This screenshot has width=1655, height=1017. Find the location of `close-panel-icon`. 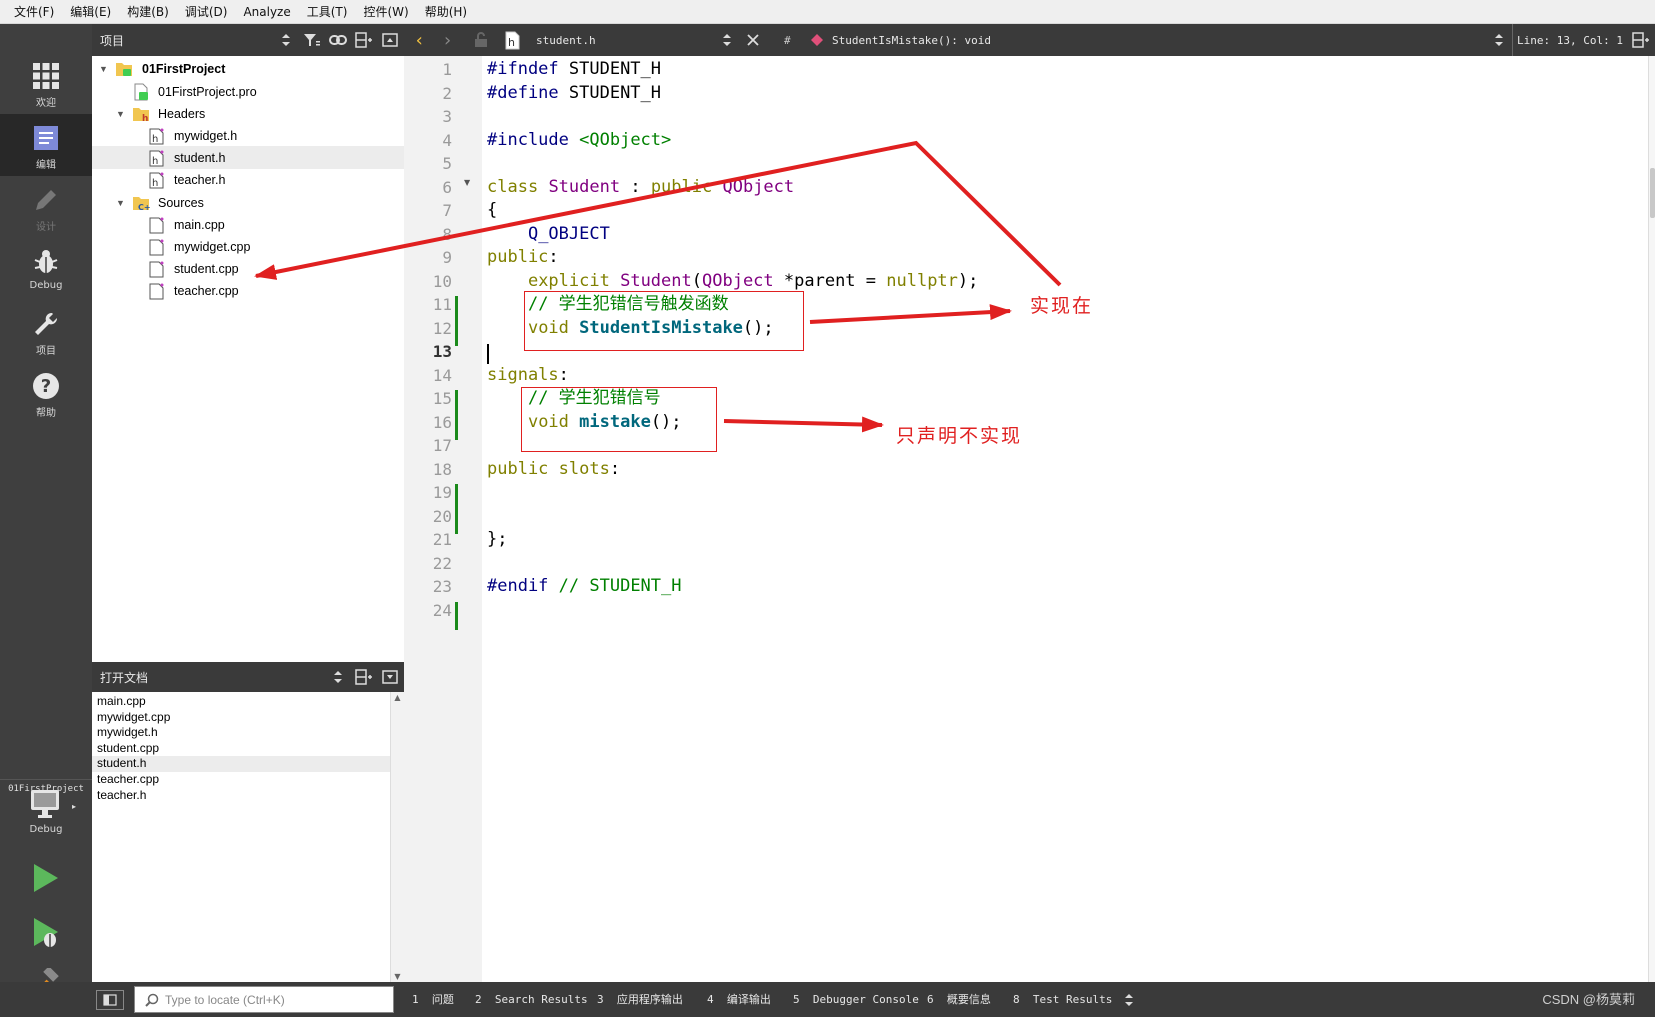

close-panel-icon is located at coordinates (390, 677).